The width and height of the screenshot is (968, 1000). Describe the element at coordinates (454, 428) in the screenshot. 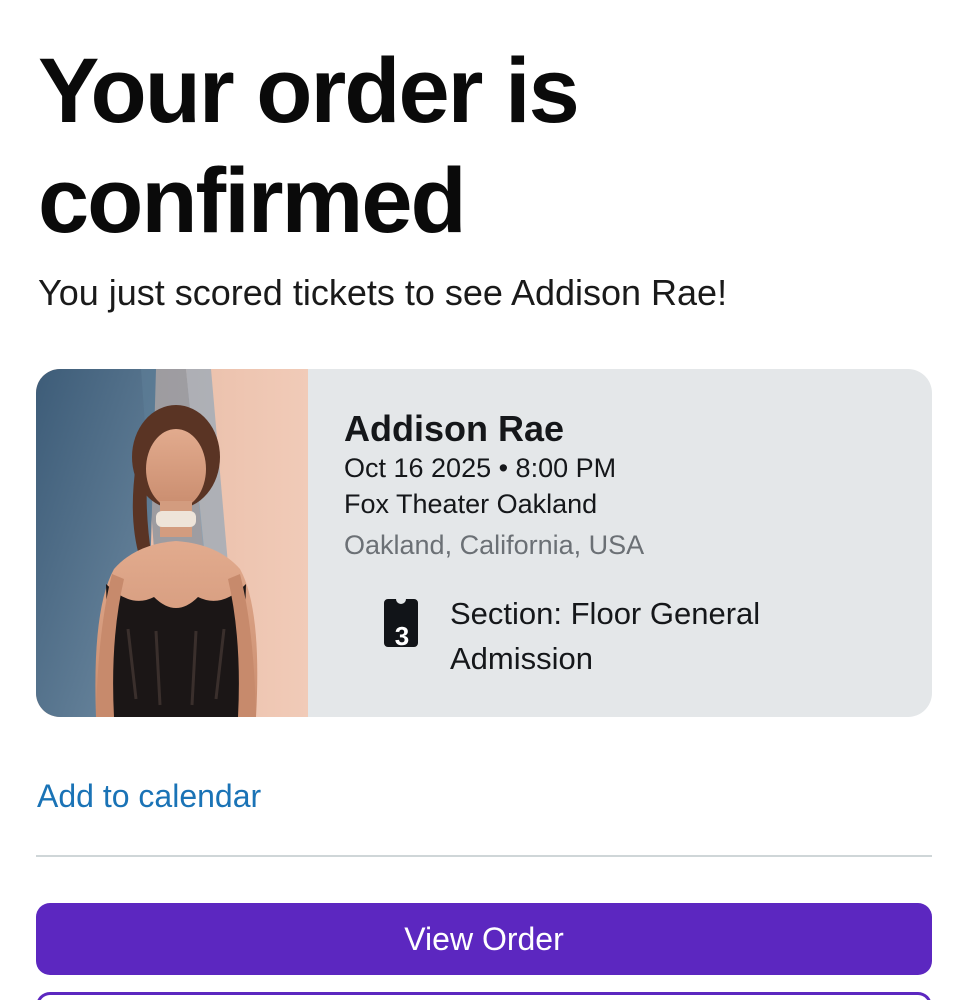

I see `artist-name: Addison Rae` at that location.